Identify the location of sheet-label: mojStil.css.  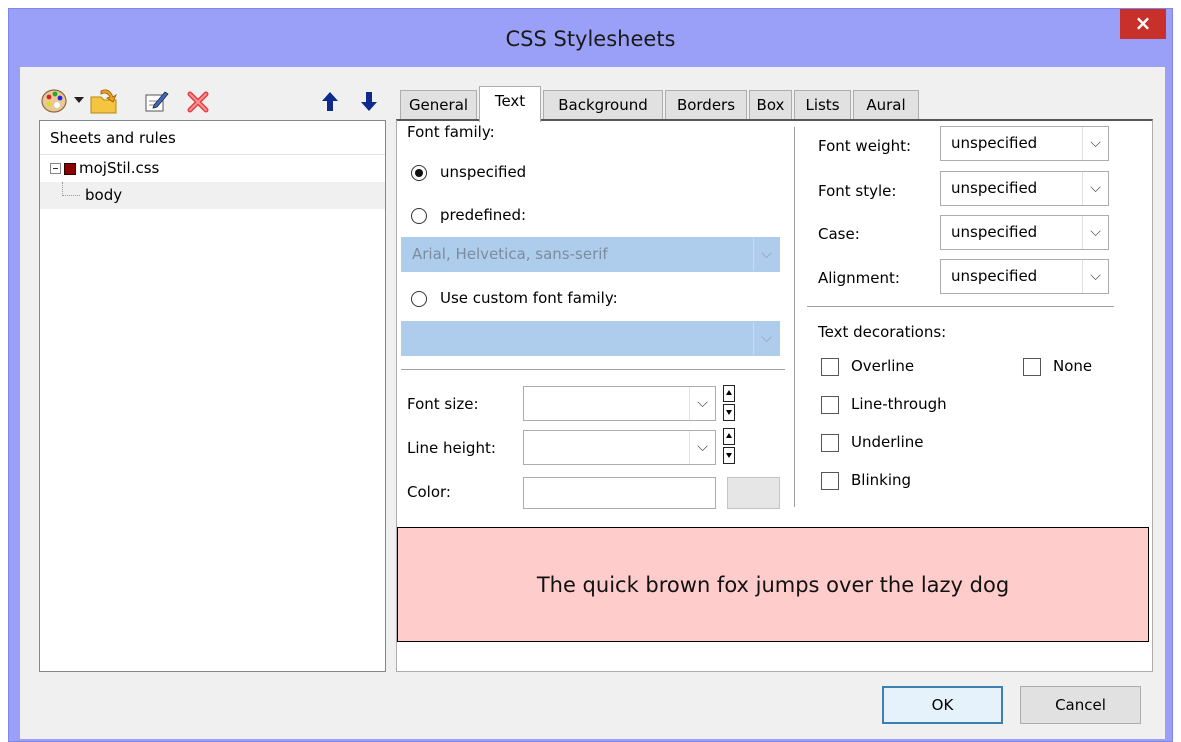
(119, 168).